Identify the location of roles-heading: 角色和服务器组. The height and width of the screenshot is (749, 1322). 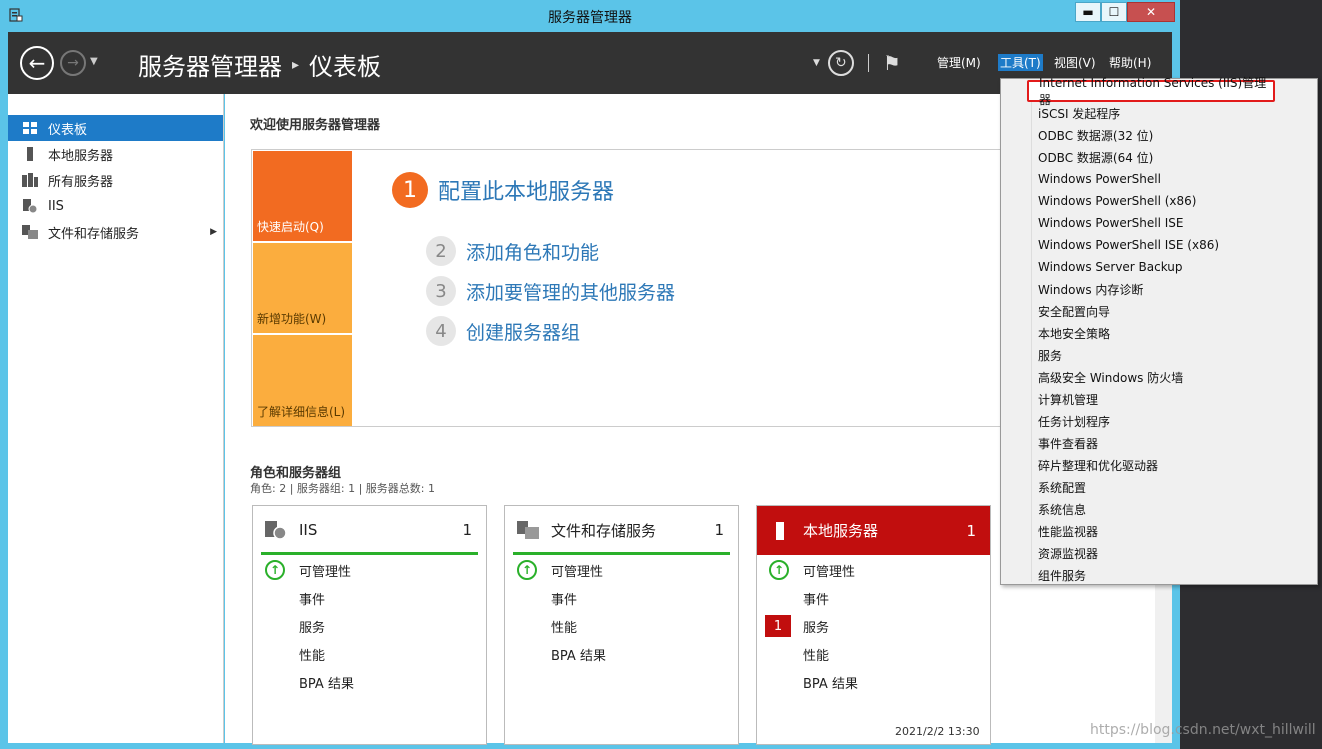
(296, 473).